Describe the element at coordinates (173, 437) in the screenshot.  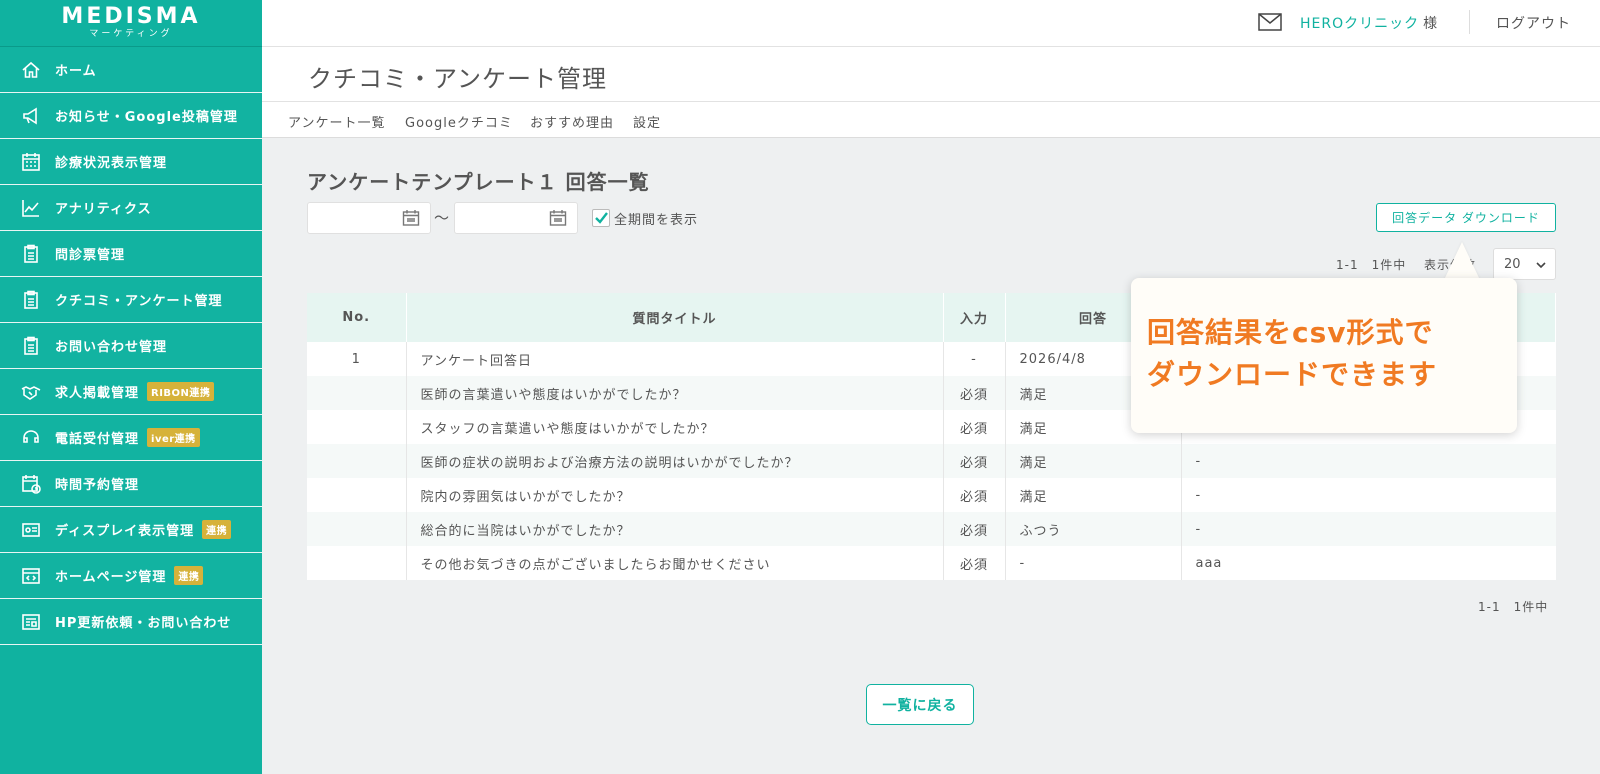
I see `integration-badge: iver連携` at that location.